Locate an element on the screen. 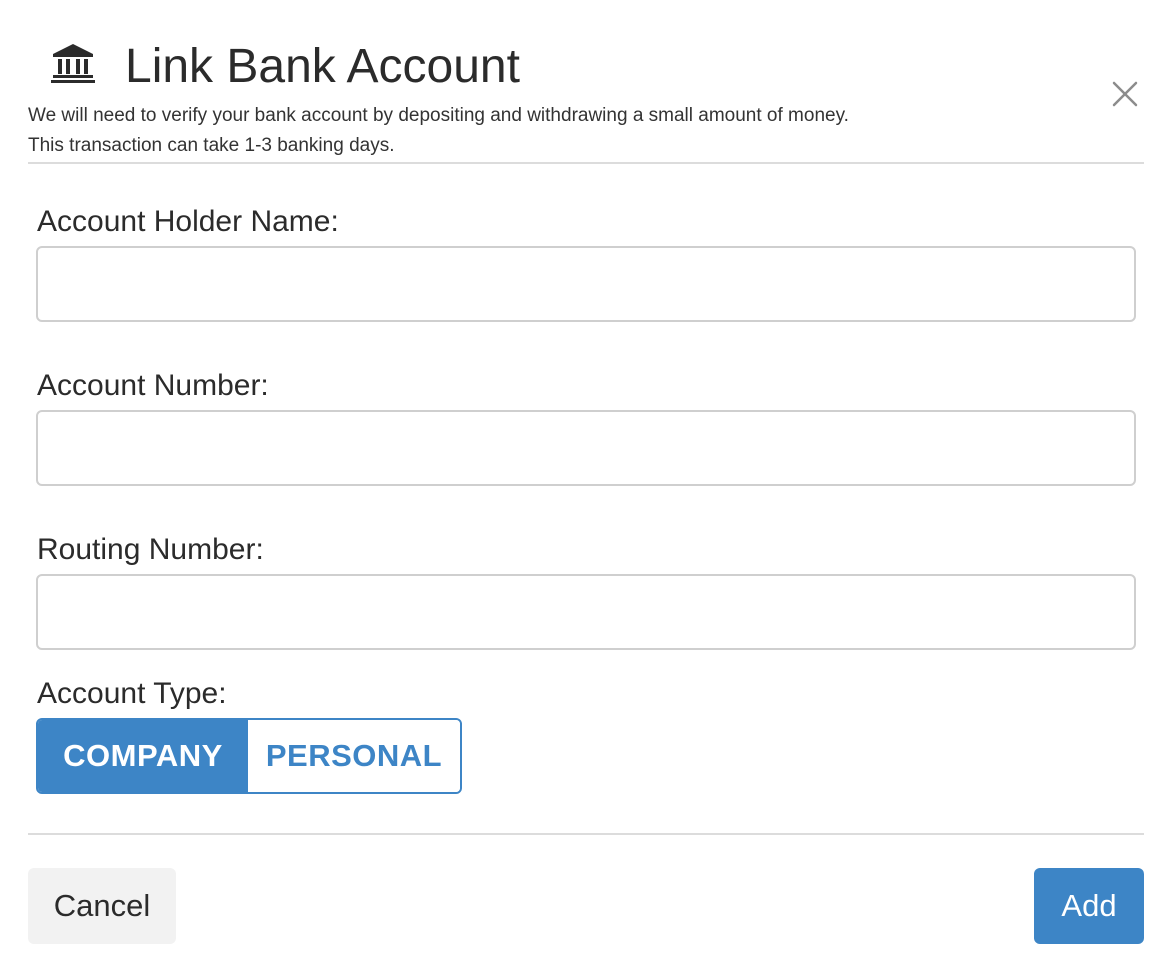  add-button: Add is located at coordinates (1089, 906).